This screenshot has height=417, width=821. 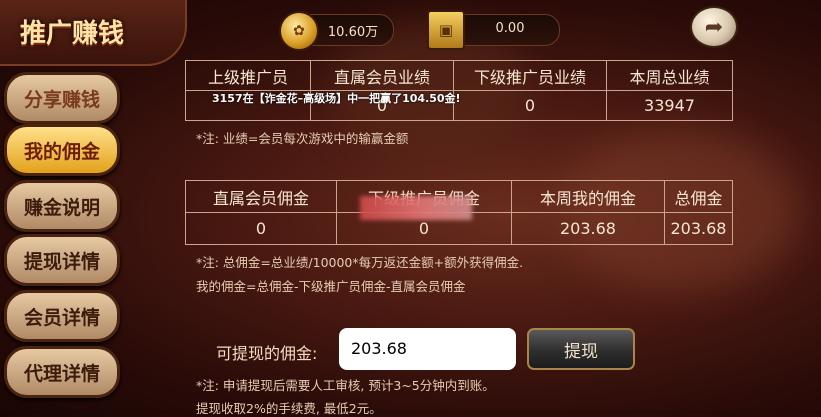 What do you see at coordinates (261, 228) in the screenshot?
I see `cell-direct-commission: 0` at bounding box center [261, 228].